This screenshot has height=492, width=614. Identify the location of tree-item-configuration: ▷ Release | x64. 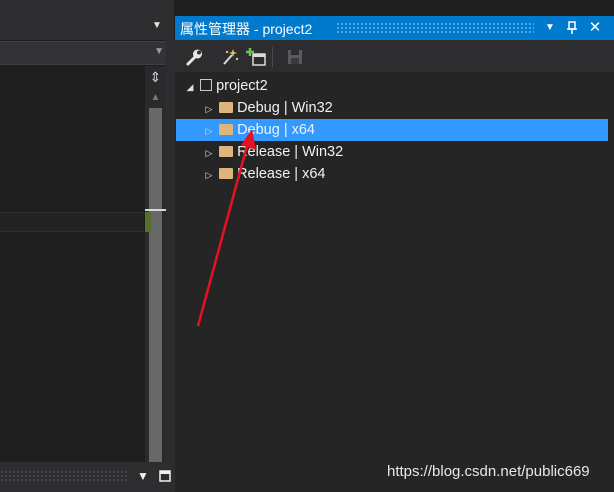
(264, 174).